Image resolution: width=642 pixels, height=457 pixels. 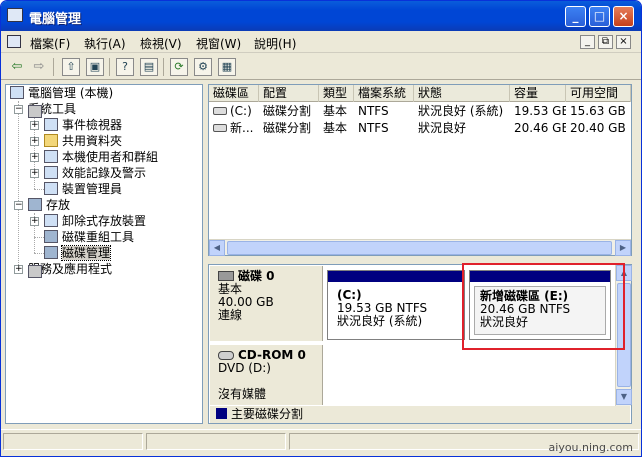 I want to click on export-icon: ⚙, so click(x=203, y=67).